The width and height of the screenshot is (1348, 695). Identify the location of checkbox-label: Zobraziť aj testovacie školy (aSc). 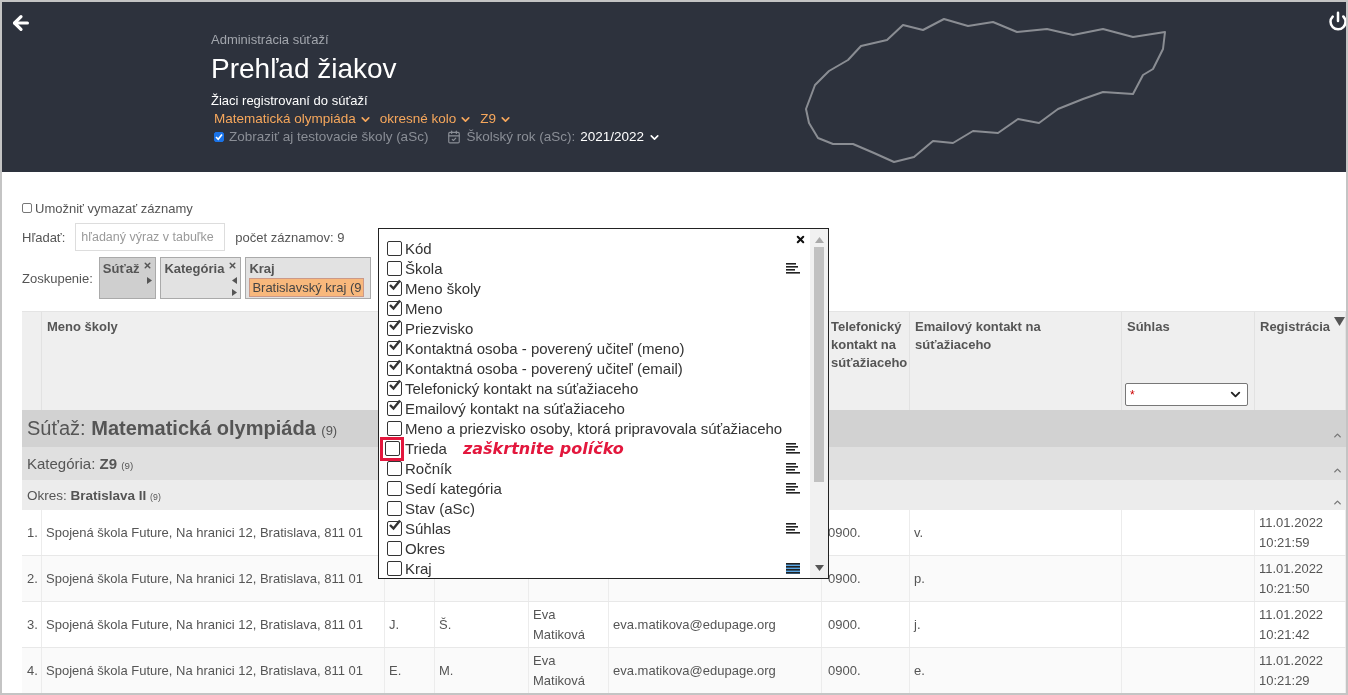
(329, 137).